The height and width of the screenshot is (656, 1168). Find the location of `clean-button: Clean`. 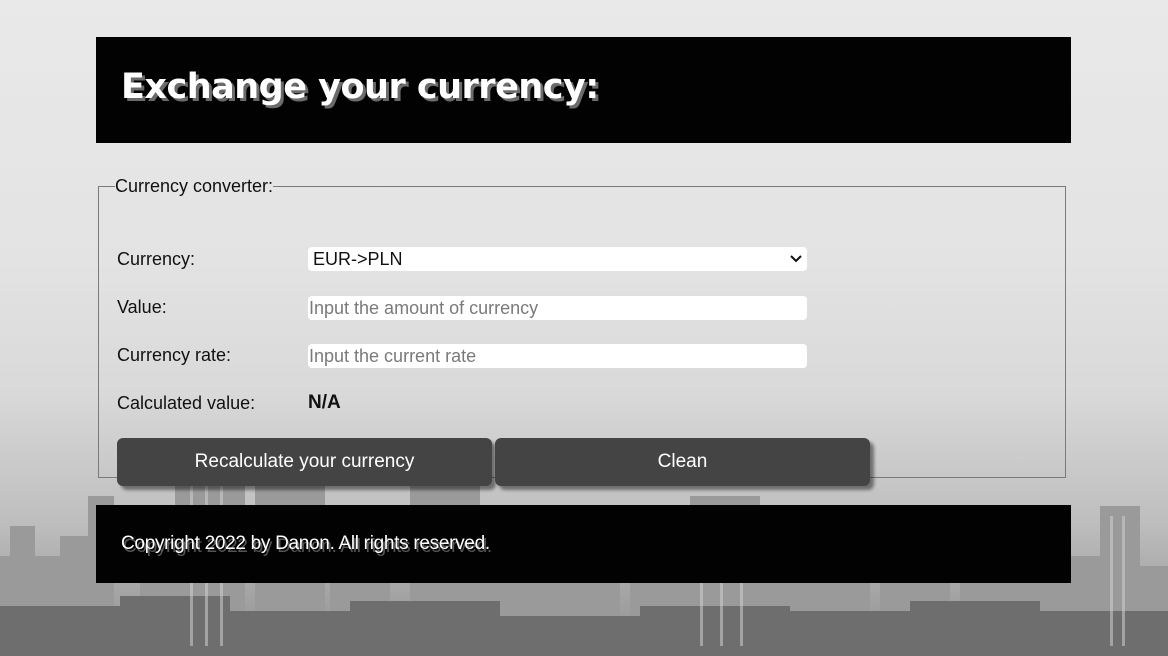

clean-button: Clean is located at coordinates (682, 462).